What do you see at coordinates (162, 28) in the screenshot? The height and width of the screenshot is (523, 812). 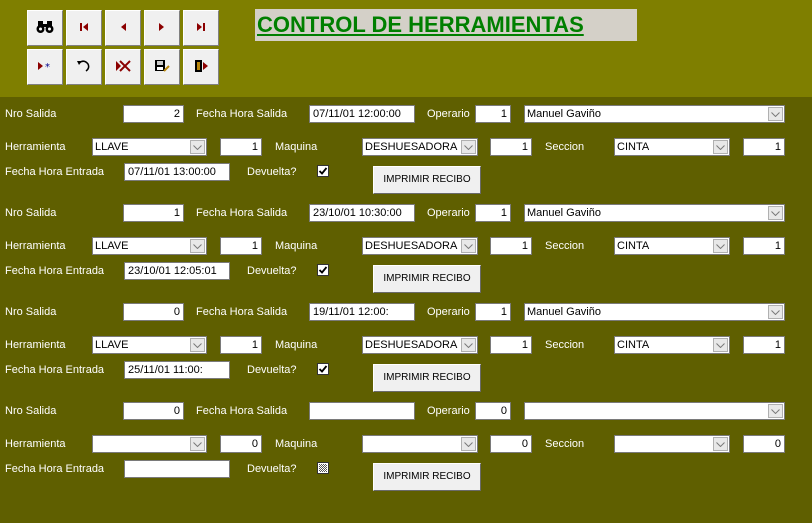 I see `next-record-button` at bounding box center [162, 28].